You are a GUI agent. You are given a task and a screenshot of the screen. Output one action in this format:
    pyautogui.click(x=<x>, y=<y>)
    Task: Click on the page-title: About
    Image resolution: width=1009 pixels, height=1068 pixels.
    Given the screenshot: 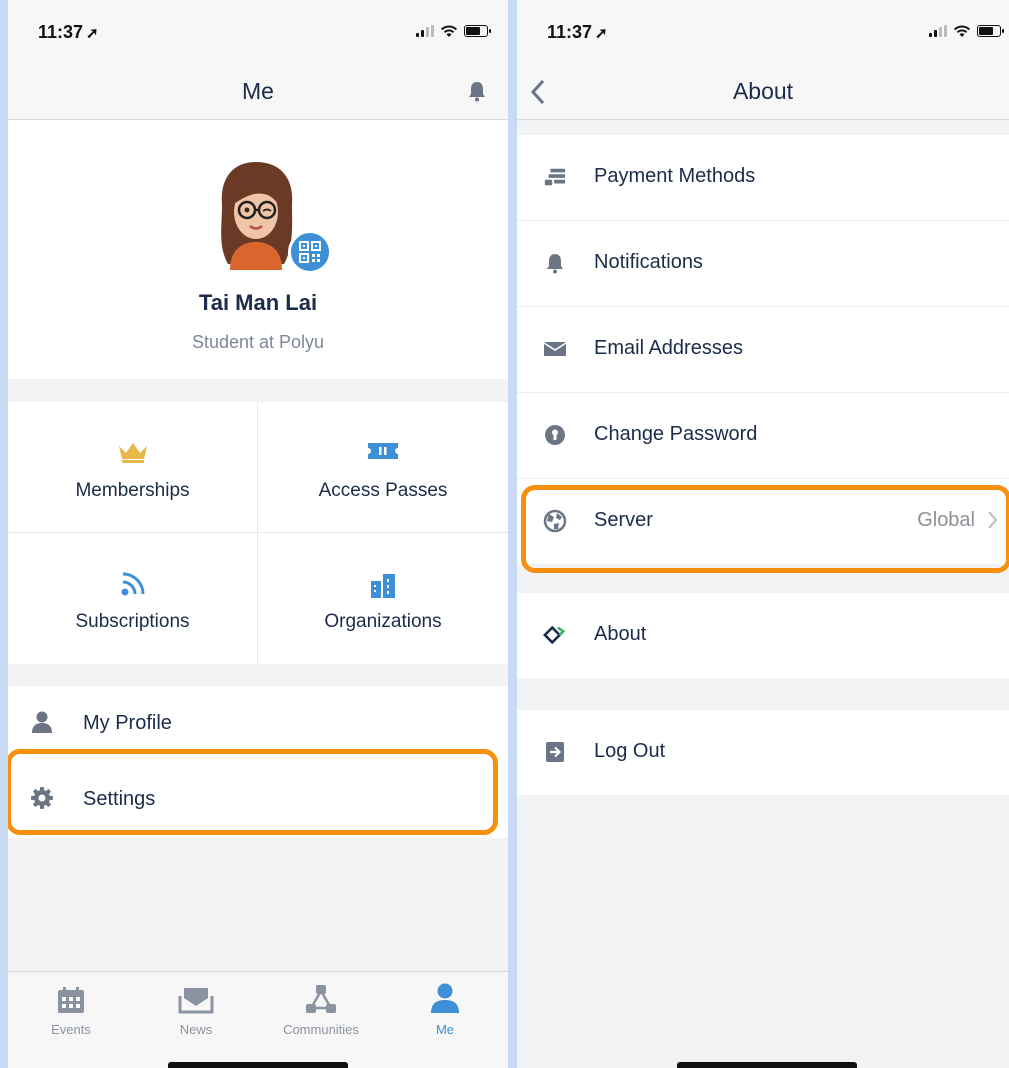 What is the action you would take?
    pyautogui.click(x=763, y=91)
    